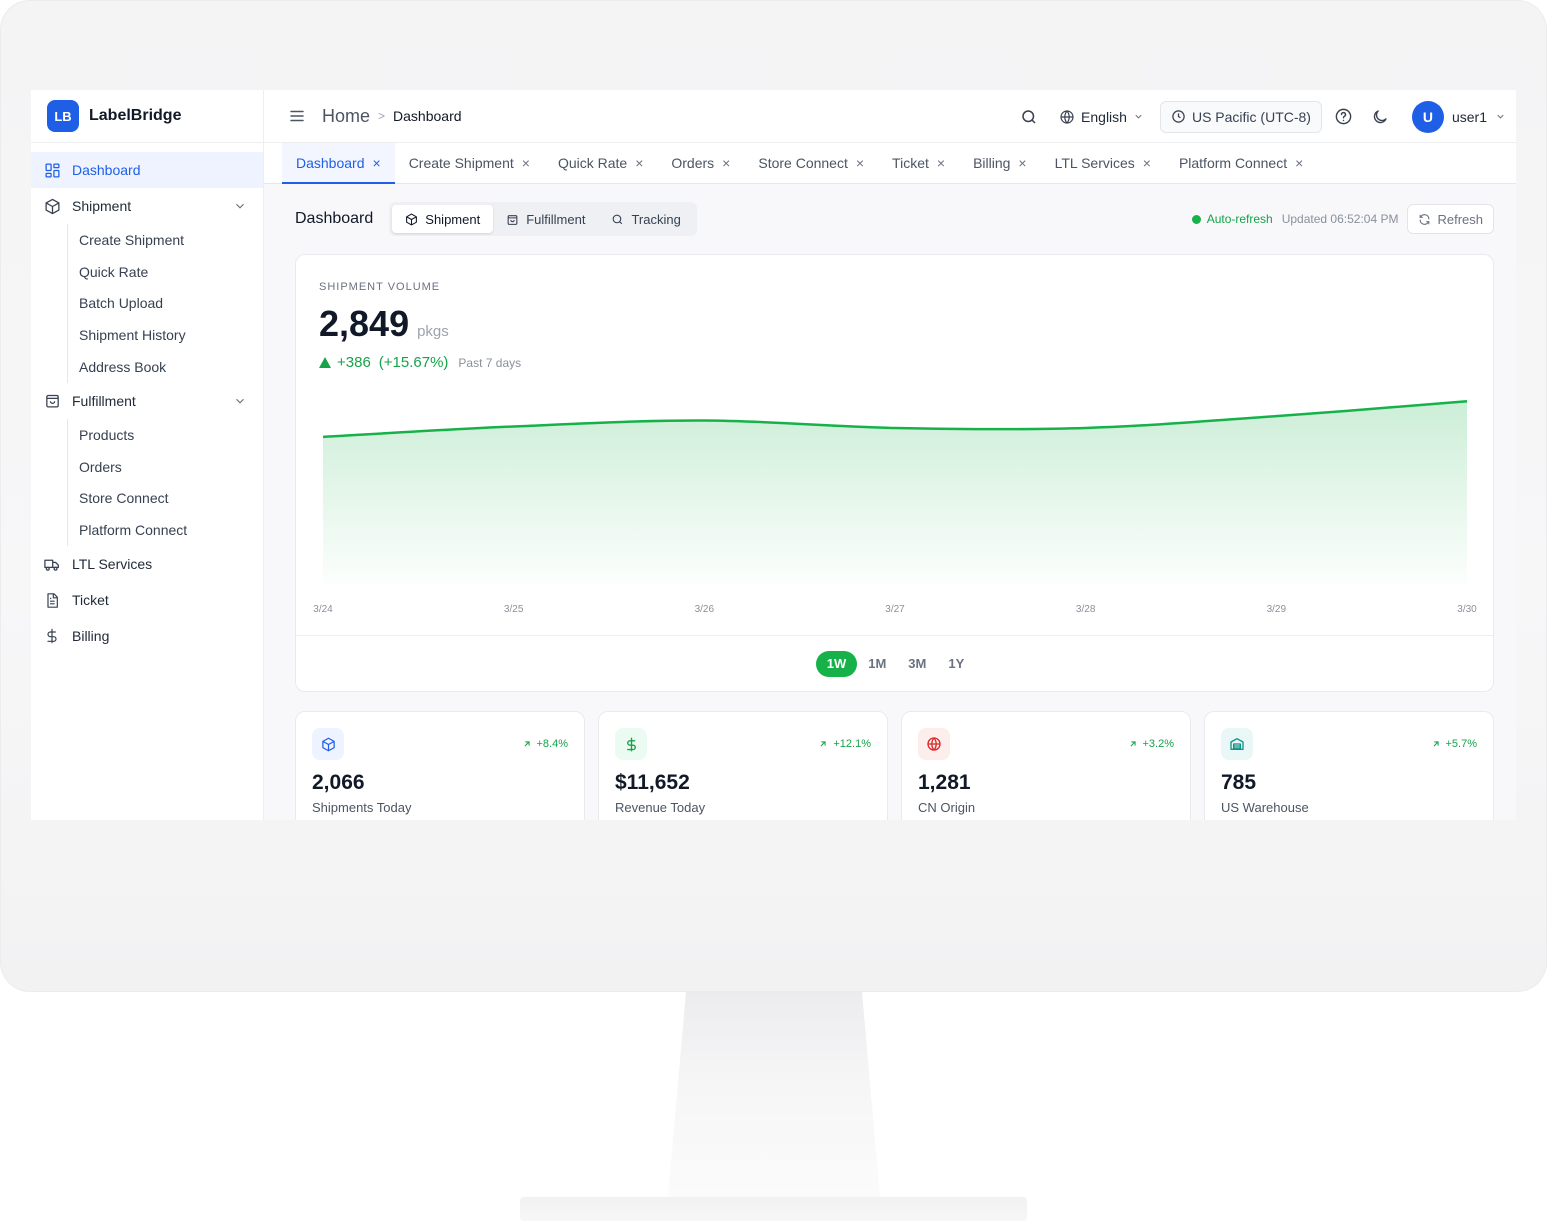 The width and height of the screenshot is (1547, 1222). I want to click on tab-label: Create Shipment, so click(461, 163).